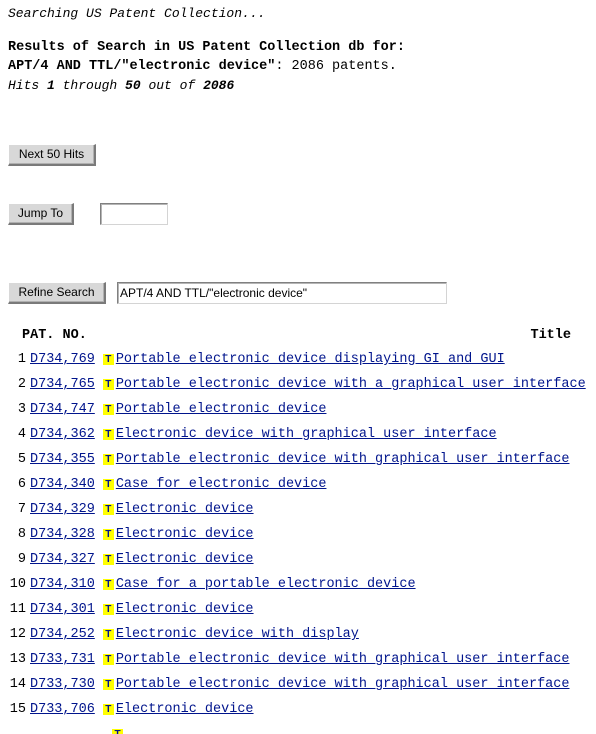 The height and width of the screenshot is (734, 596). What do you see at coordinates (62, 359) in the screenshot?
I see `patent-number-link: D734,769` at bounding box center [62, 359].